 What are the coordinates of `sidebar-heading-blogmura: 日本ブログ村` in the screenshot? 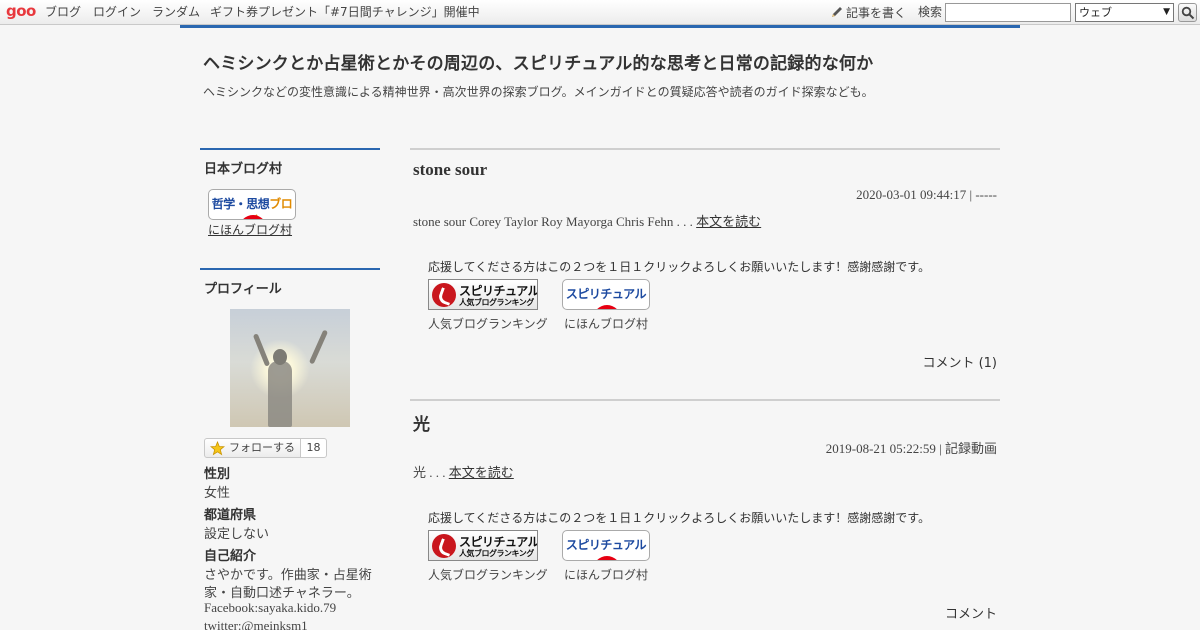 It's located at (290, 162).